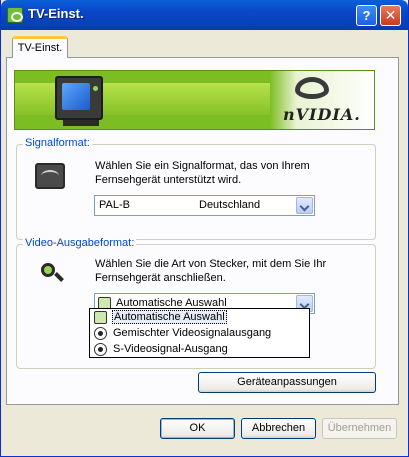  I want to click on dropdown-option-svideo: S-Videosignal-Ausgang, so click(199, 350).